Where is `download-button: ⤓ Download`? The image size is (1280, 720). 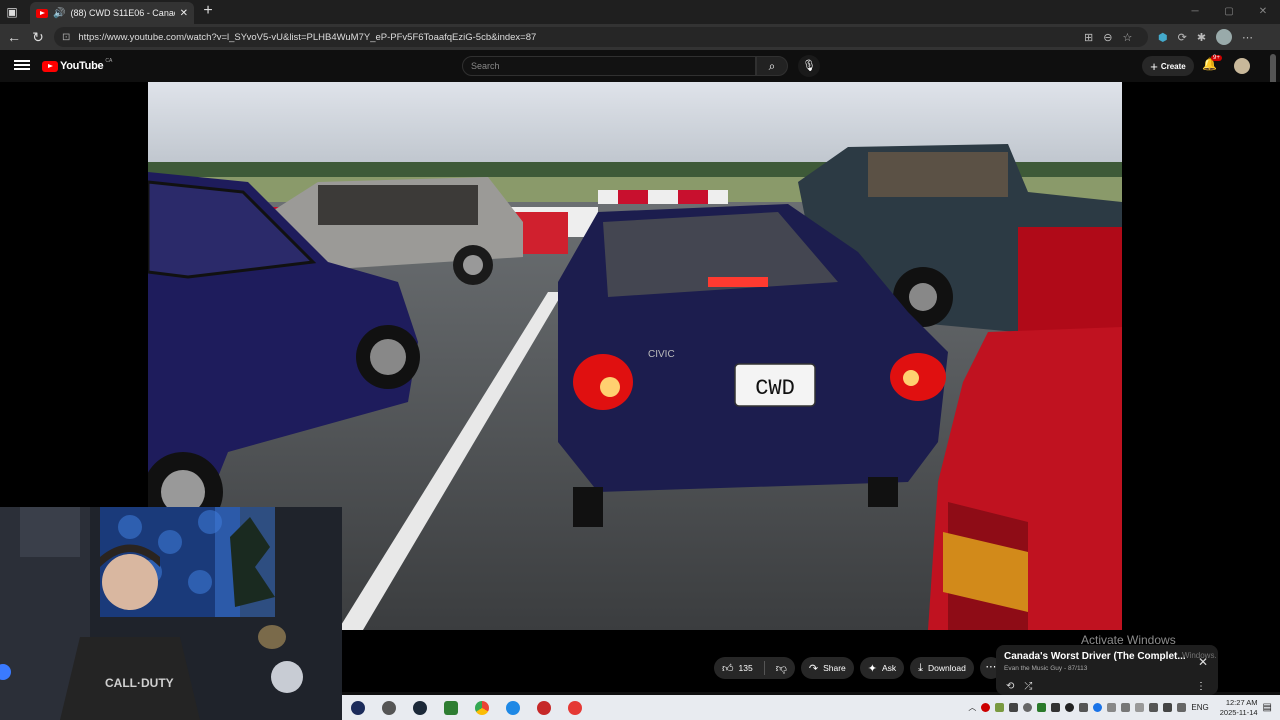
download-button: ⤓ Download is located at coordinates (942, 668).